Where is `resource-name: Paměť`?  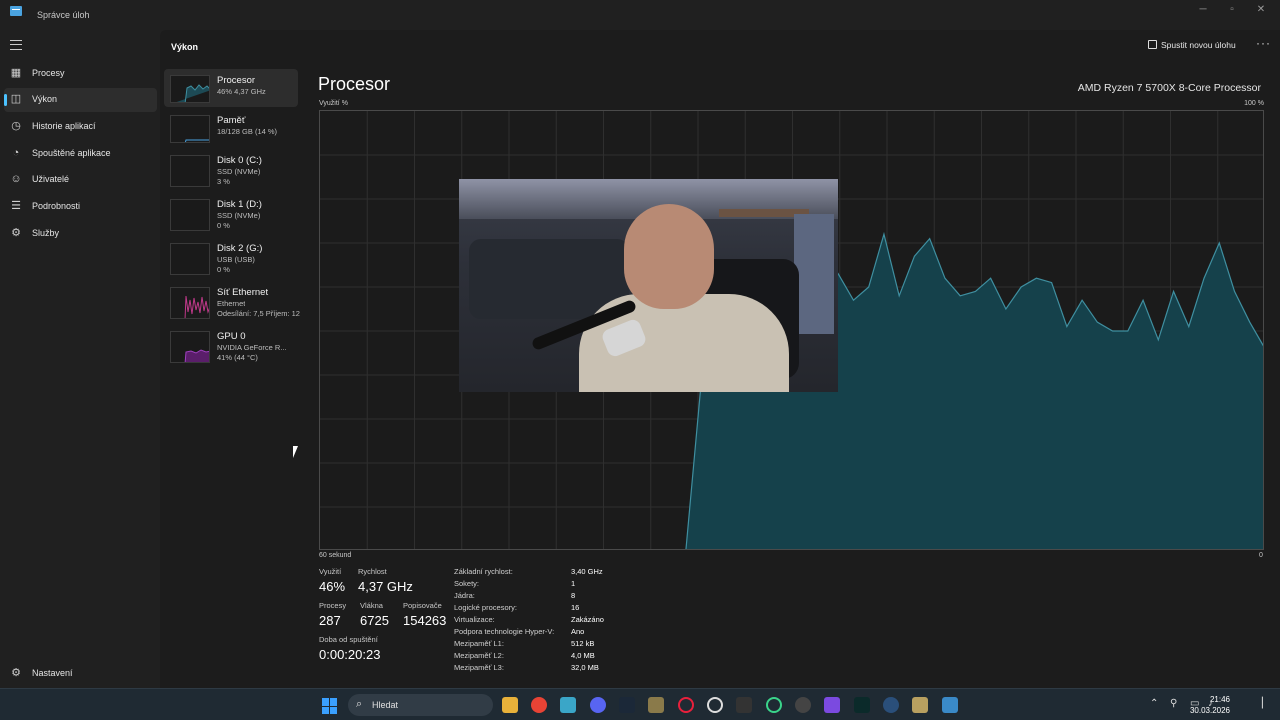 resource-name: Paměť is located at coordinates (231, 120).